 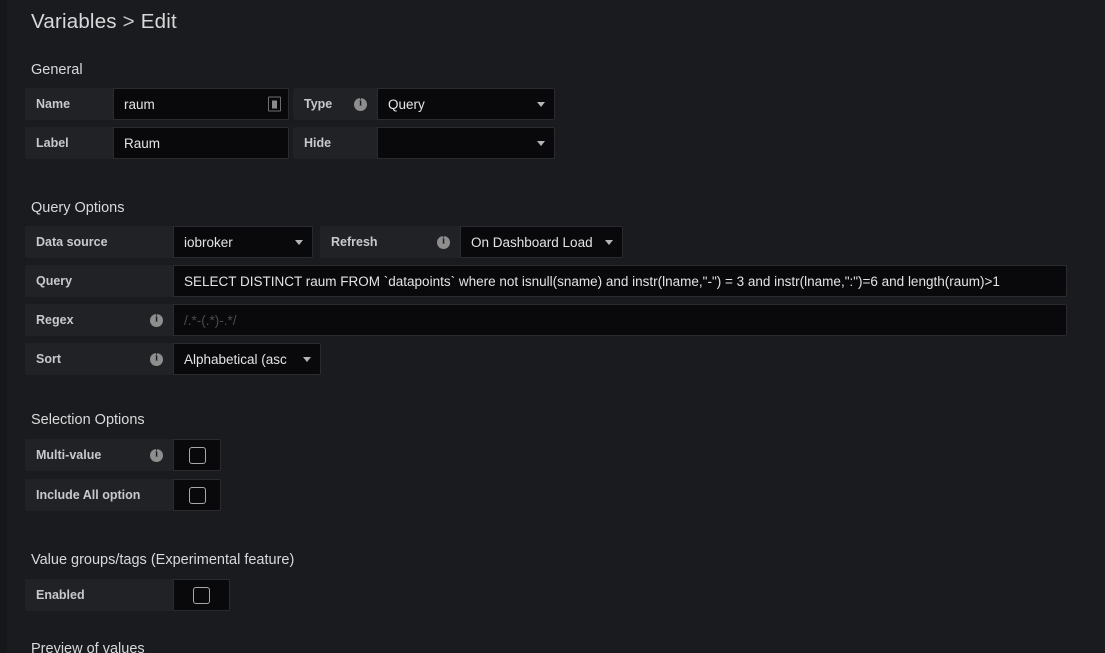 I want to click on breadcrumb-root: Variables, so click(x=74, y=21).